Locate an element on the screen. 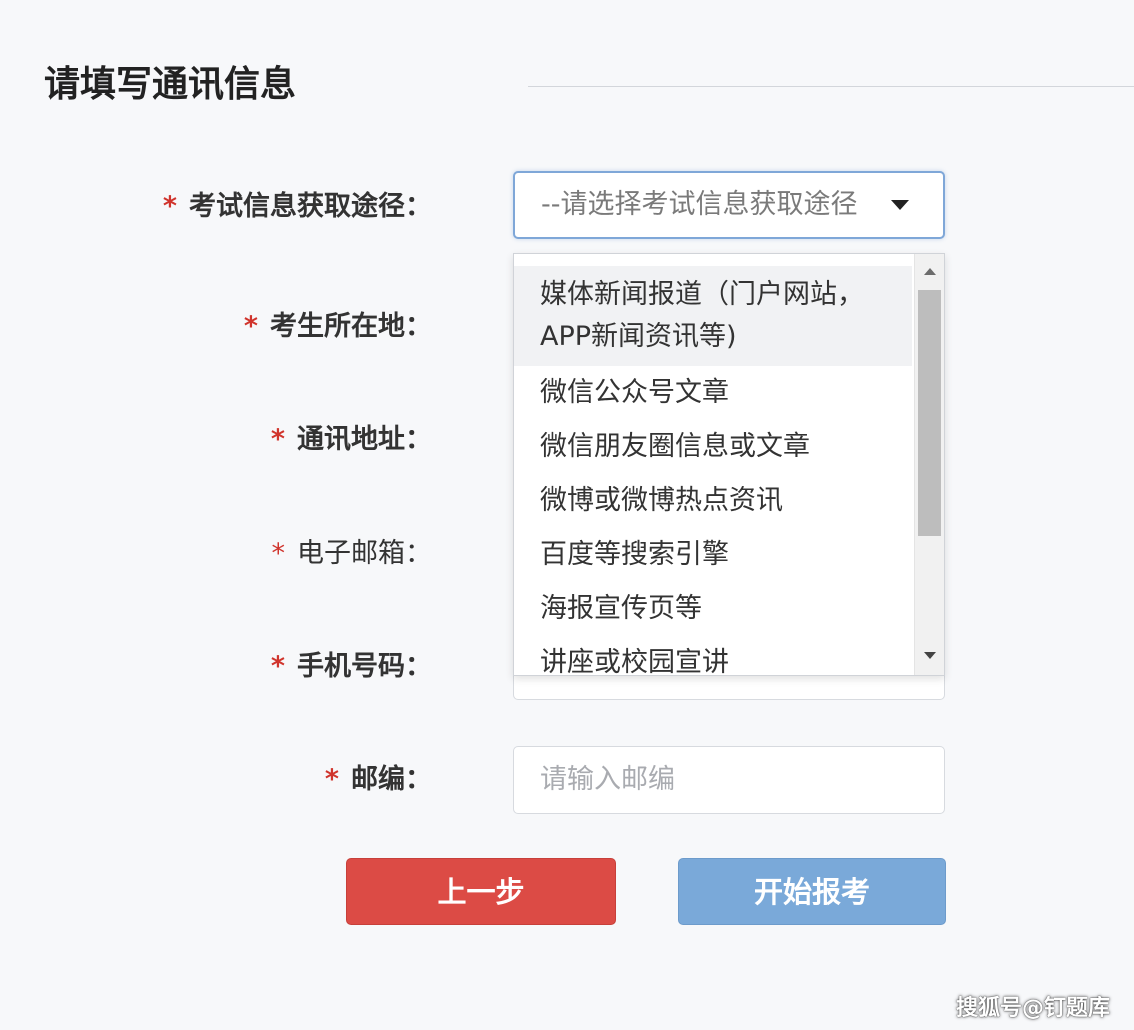  dropdown-option: 微信公众号文章 is located at coordinates (713, 393).